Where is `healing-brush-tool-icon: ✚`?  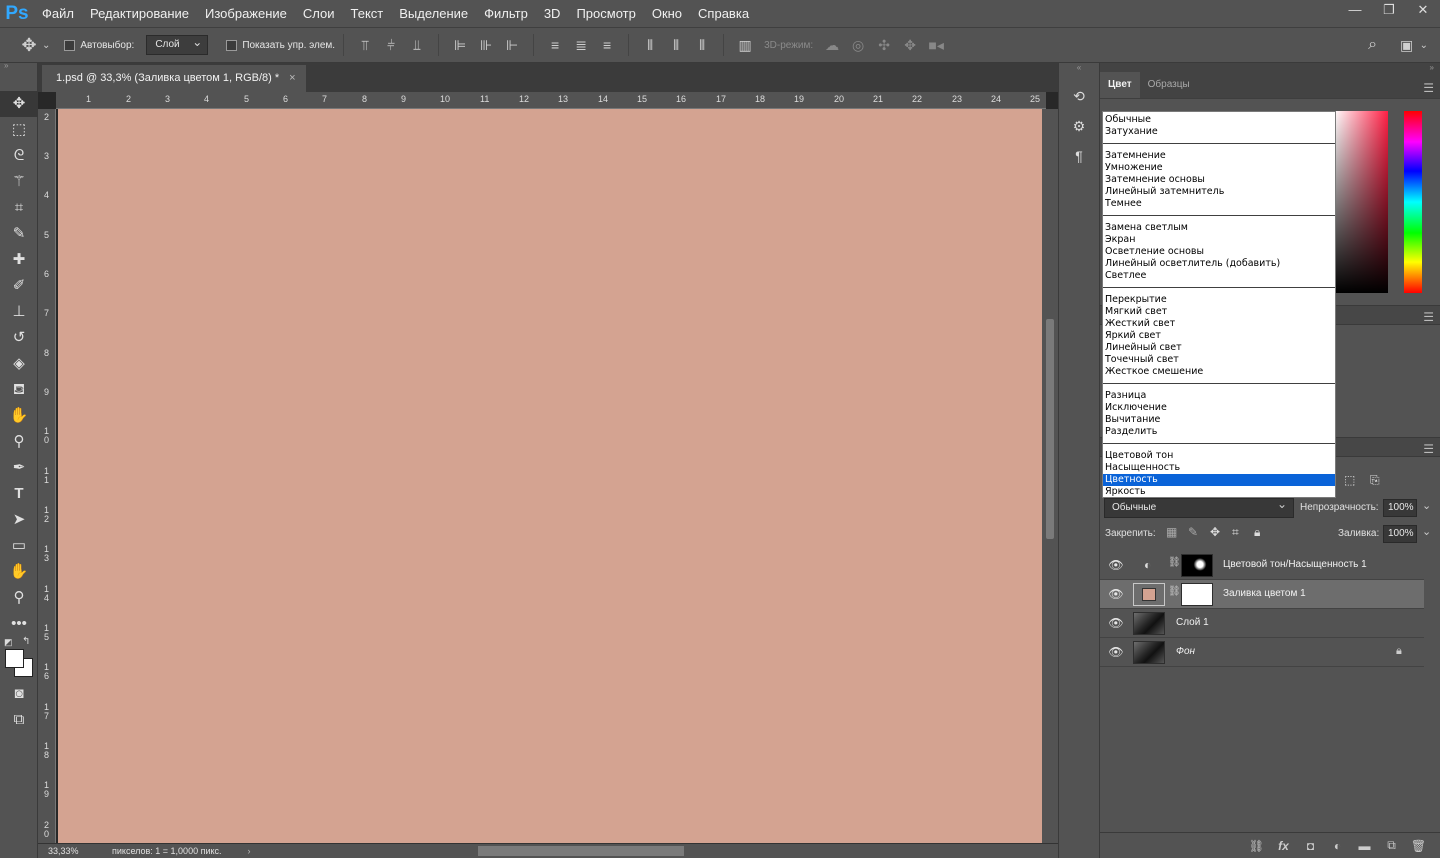 healing-brush-tool-icon: ✚ is located at coordinates (19, 260).